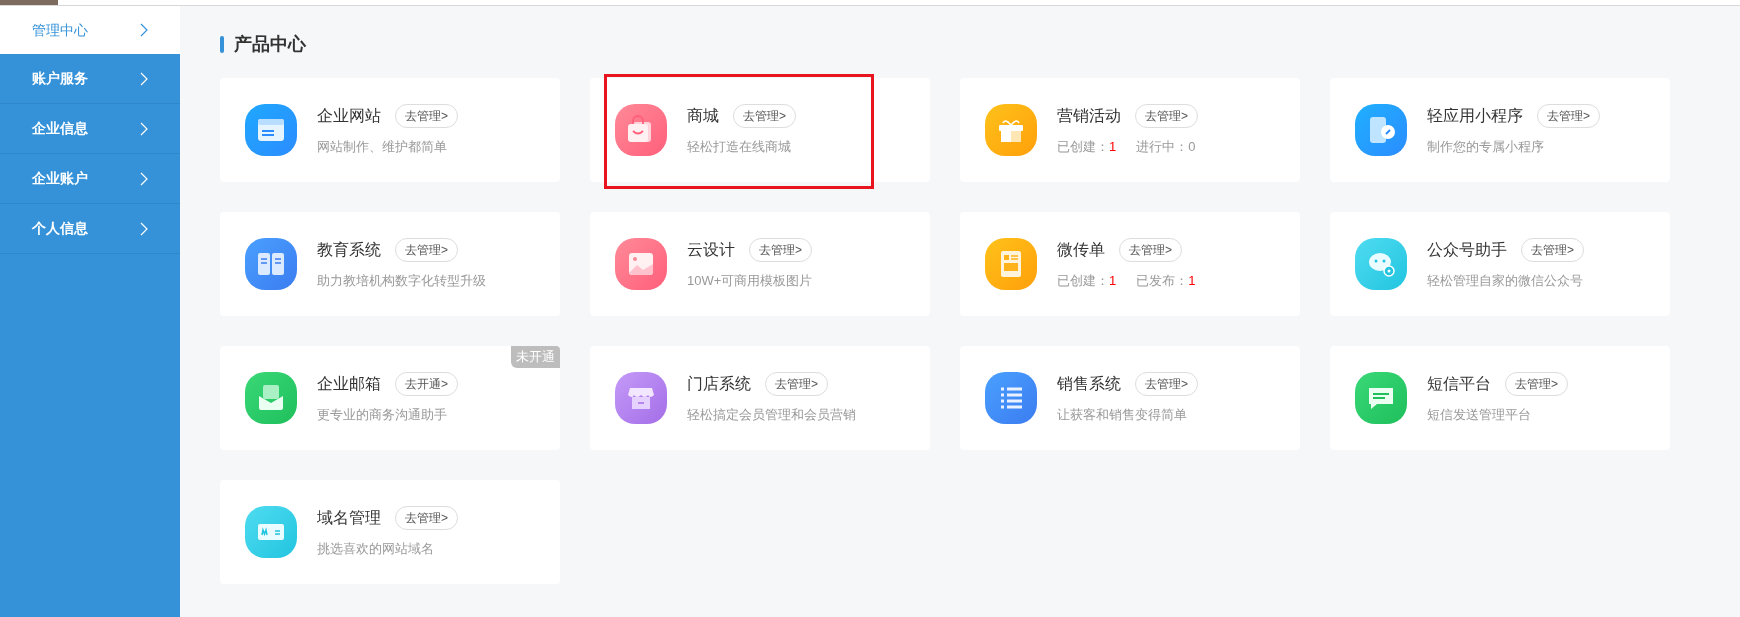 Image resolution: width=1740 pixels, height=617 pixels. What do you see at coordinates (349, 383) in the screenshot?
I see `product-title: 企业邮箱` at bounding box center [349, 383].